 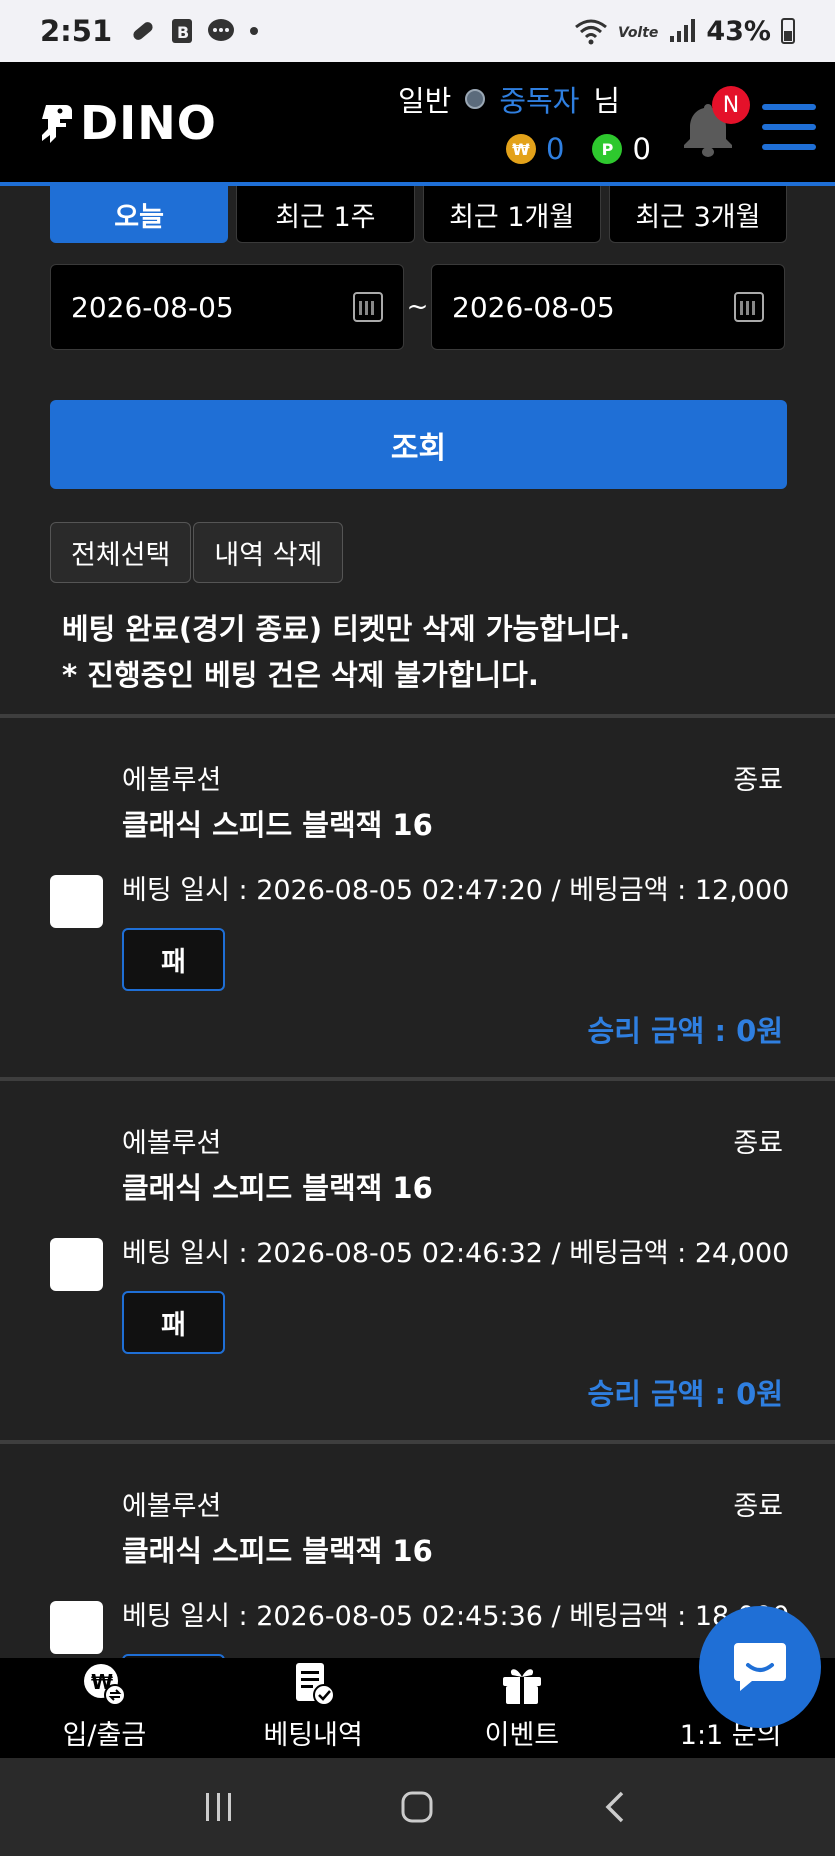 I want to click on logo-text: DINO, so click(x=148, y=123).